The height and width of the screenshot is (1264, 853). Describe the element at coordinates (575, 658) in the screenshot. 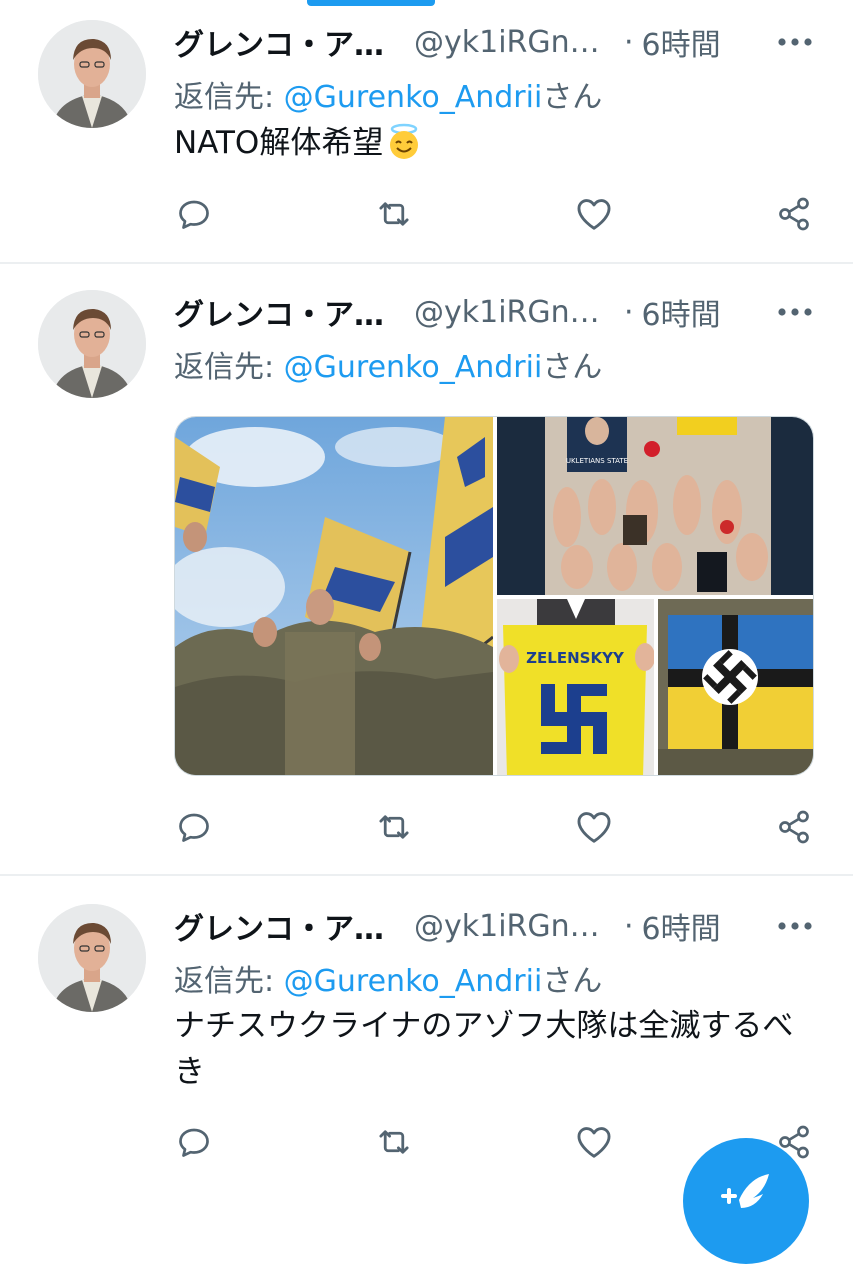

I see `photo-3-shirt-text: ZELENSKYY` at that location.